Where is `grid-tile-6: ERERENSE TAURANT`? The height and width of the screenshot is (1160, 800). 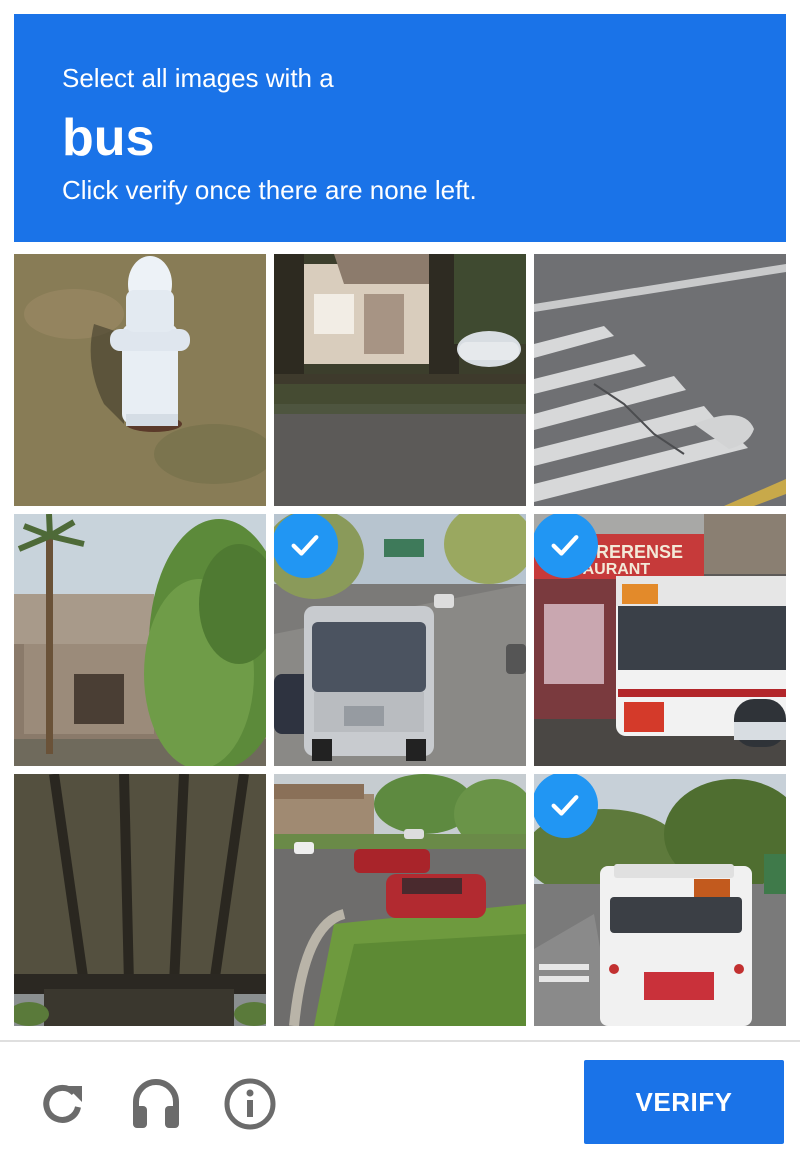 grid-tile-6: ERERENSE TAURANT is located at coordinates (660, 640).